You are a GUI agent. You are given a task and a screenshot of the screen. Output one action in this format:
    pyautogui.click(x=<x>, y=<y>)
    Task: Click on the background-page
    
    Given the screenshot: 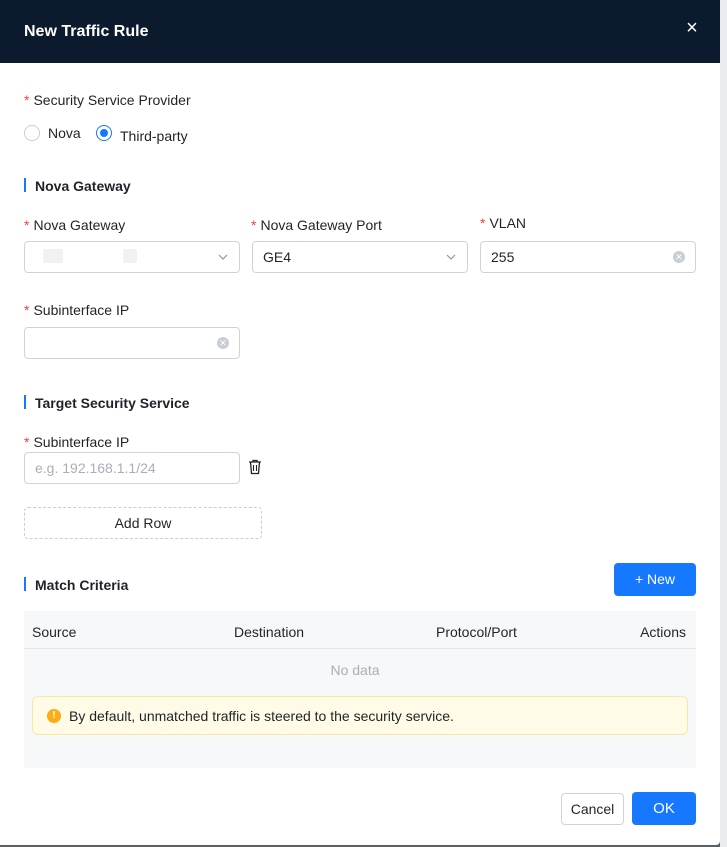 What is the action you would take?
    pyautogui.click(x=723, y=423)
    